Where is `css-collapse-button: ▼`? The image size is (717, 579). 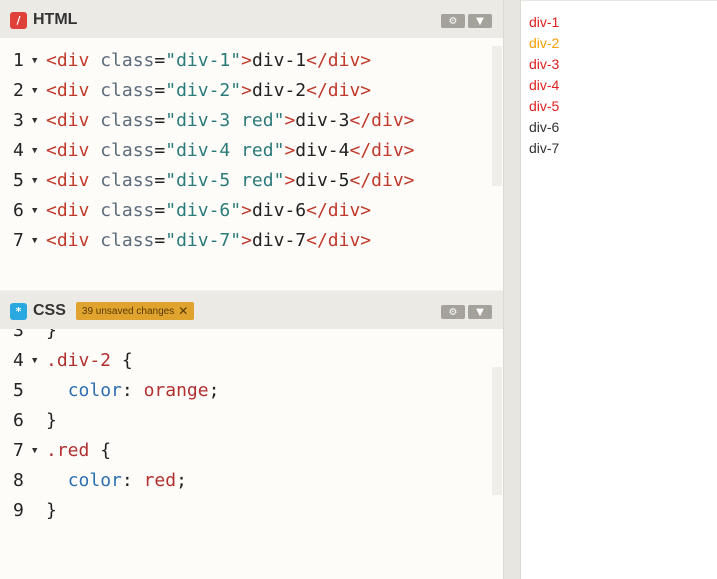
css-collapse-button: ▼ is located at coordinates (480, 312).